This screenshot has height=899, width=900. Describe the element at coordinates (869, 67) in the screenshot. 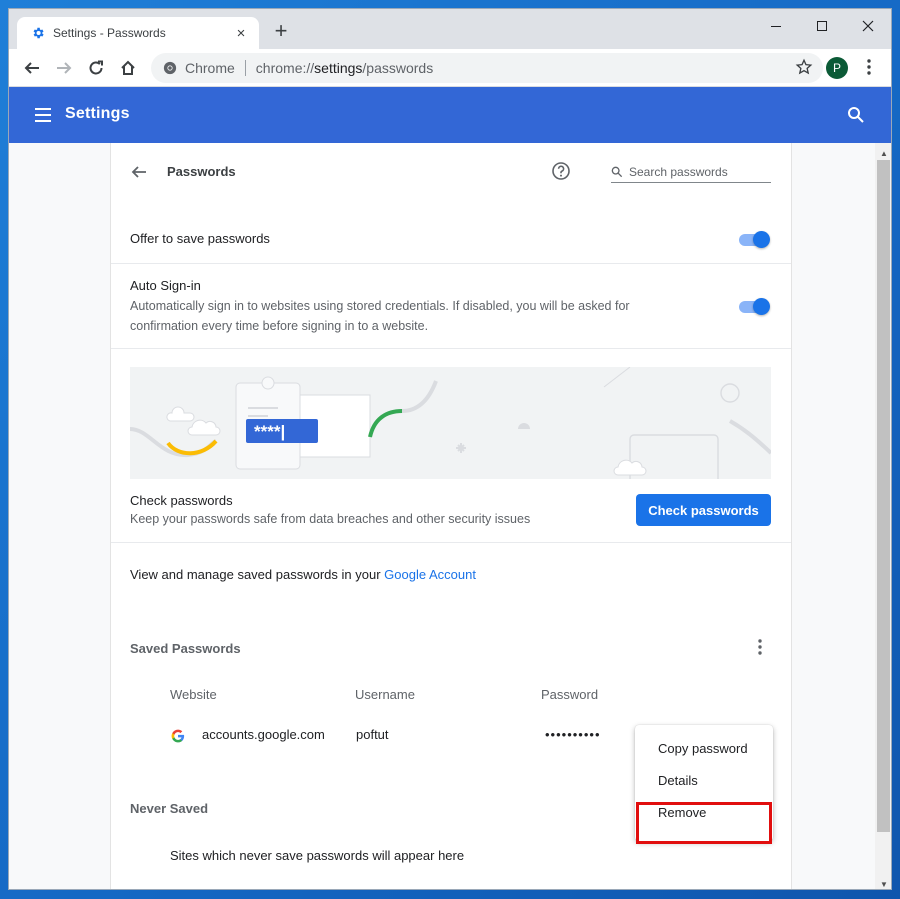

I see `chrome-menu-icon` at that location.